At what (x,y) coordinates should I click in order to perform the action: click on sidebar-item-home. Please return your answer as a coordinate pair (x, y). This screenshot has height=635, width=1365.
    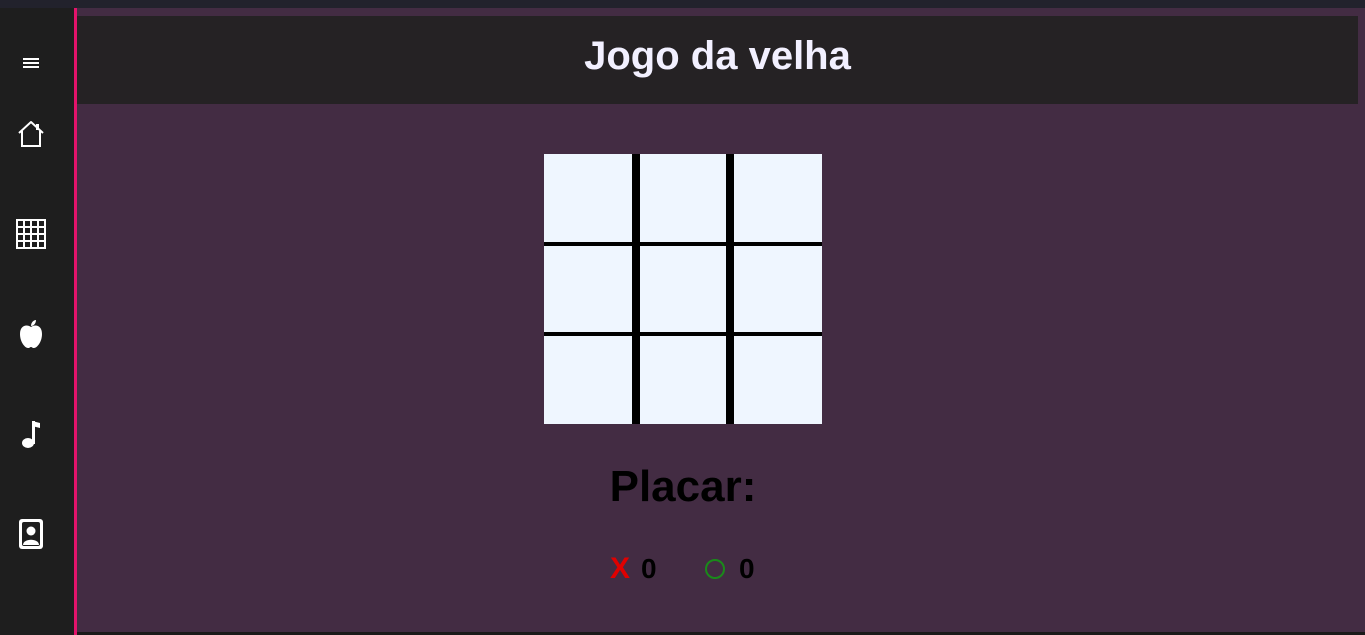
    Looking at the image, I should click on (31, 134).